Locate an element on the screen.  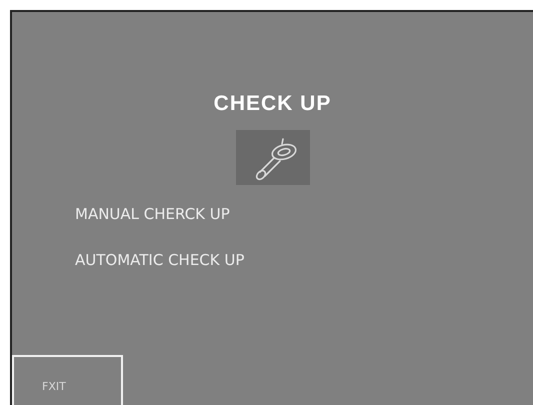
screen-title: CHECK UP is located at coordinates (272, 104).